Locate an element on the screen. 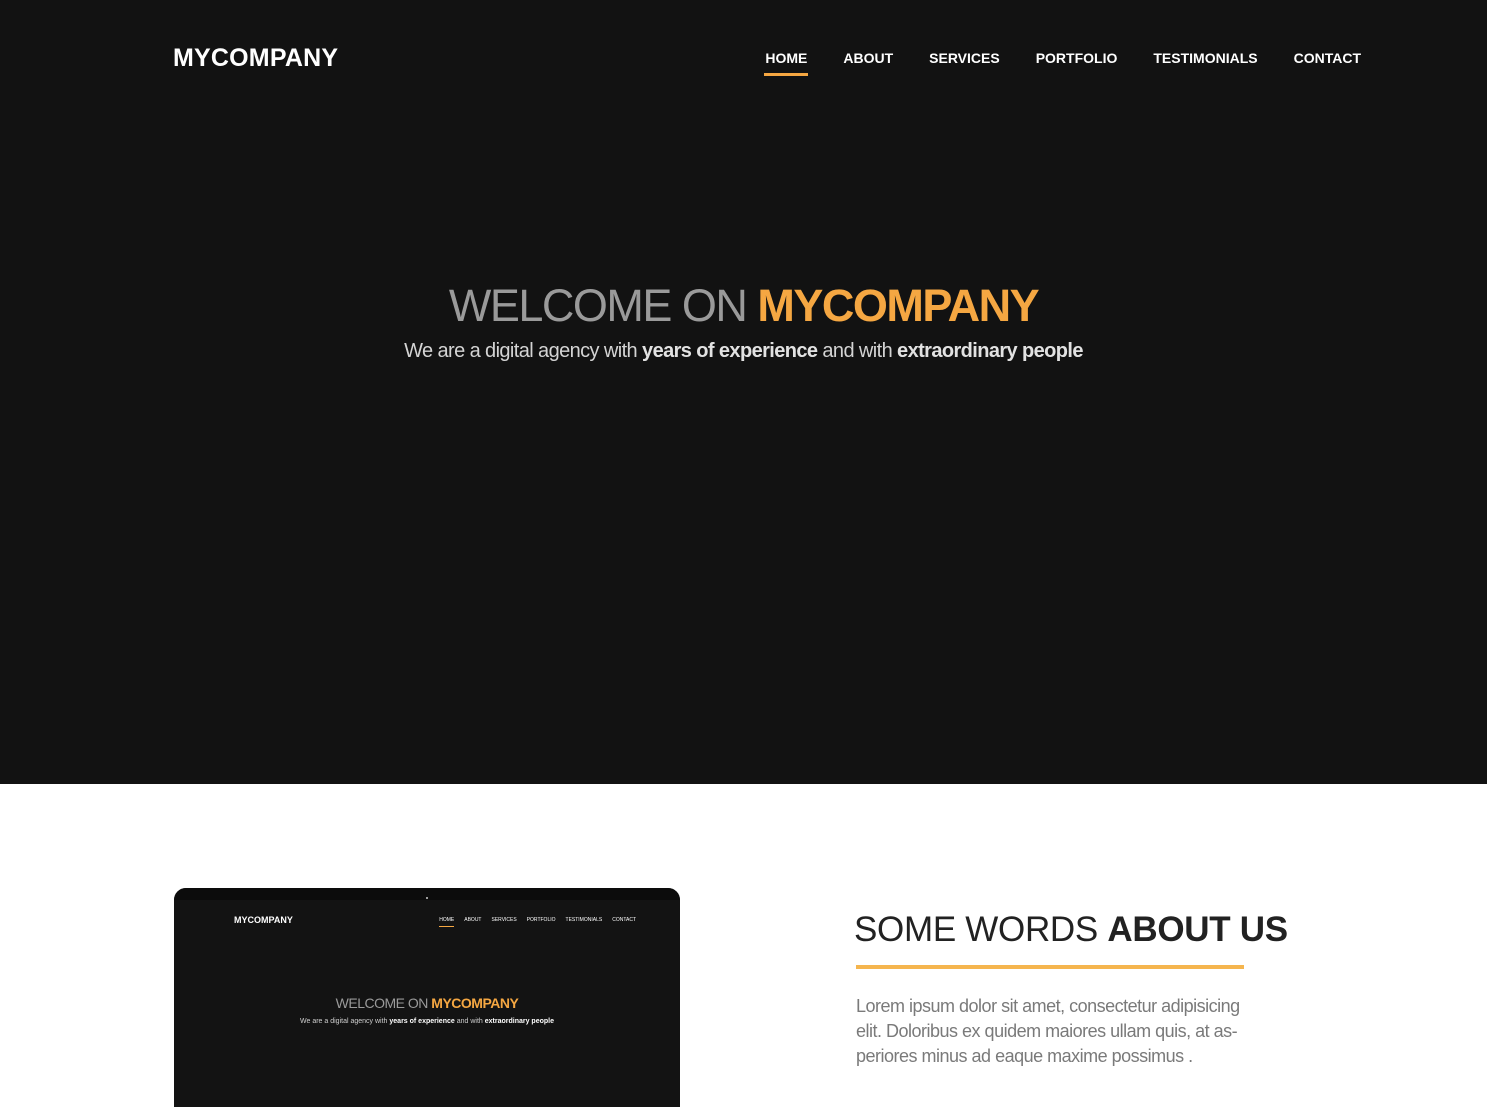 This screenshot has height=1107, width=1487. mockup-nav-item: ABOUT is located at coordinates (473, 920).